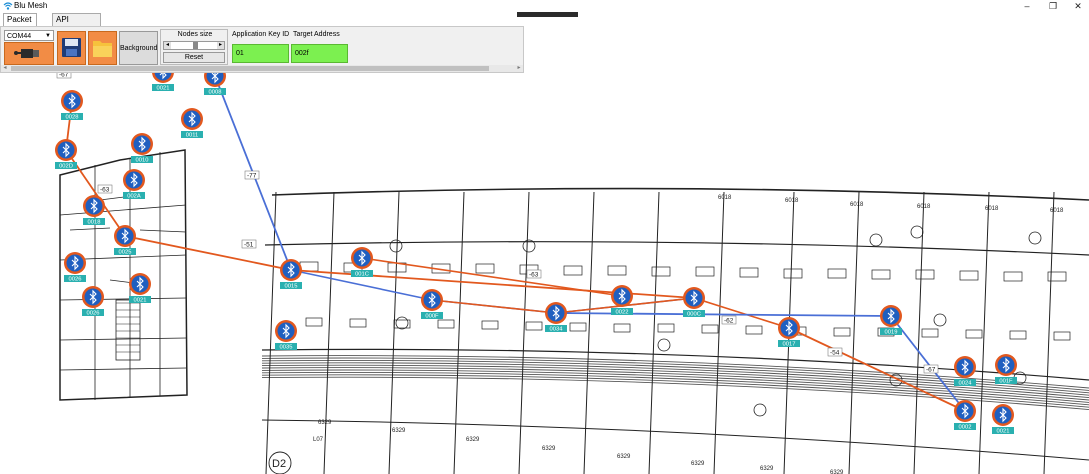 This screenshot has width=1089, height=474. What do you see at coordinates (1006, 369) in the screenshot?
I see `mesh-node: 001F` at bounding box center [1006, 369].